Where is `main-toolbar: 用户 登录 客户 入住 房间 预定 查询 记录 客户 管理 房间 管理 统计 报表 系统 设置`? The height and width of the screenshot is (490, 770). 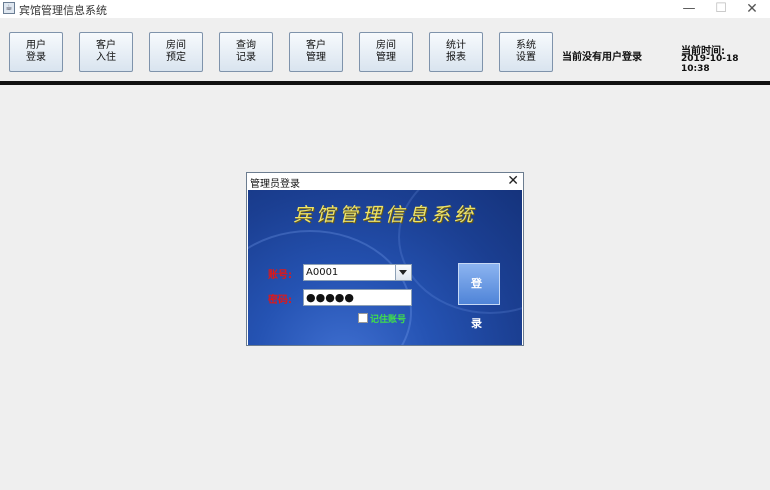 main-toolbar: 用户 登录 客户 入住 房间 预定 查询 记录 客户 管理 房间 管理 统计 报表 系统 设置 is located at coordinates (385, 50).